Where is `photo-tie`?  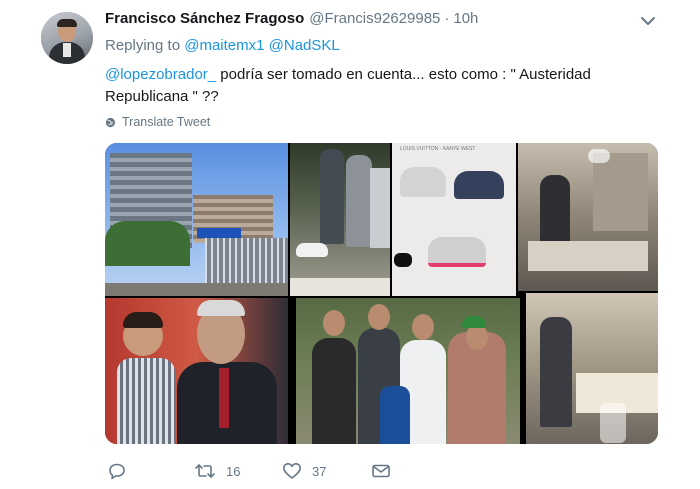 photo-tie is located at coordinates (224, 398).